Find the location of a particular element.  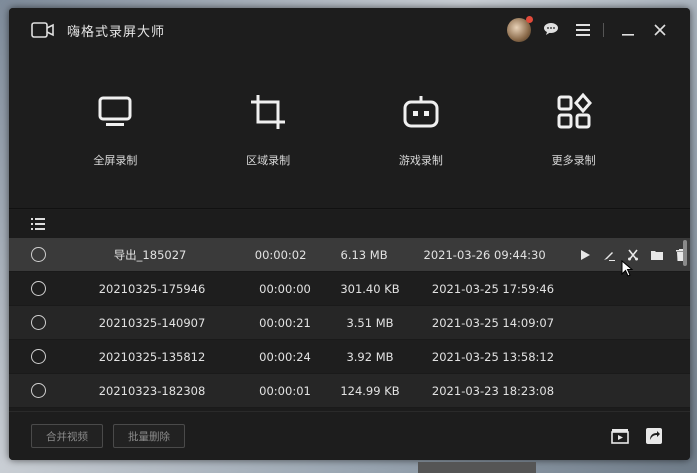

mode-fullscreen: 全屏录制 is located at coordinates (115, 130).